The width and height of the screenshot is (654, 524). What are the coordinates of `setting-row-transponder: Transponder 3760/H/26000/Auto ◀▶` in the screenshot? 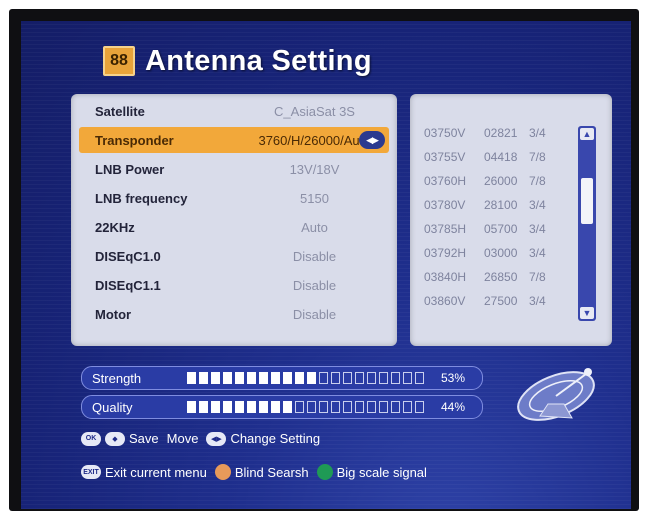 It's located at (234, 140).